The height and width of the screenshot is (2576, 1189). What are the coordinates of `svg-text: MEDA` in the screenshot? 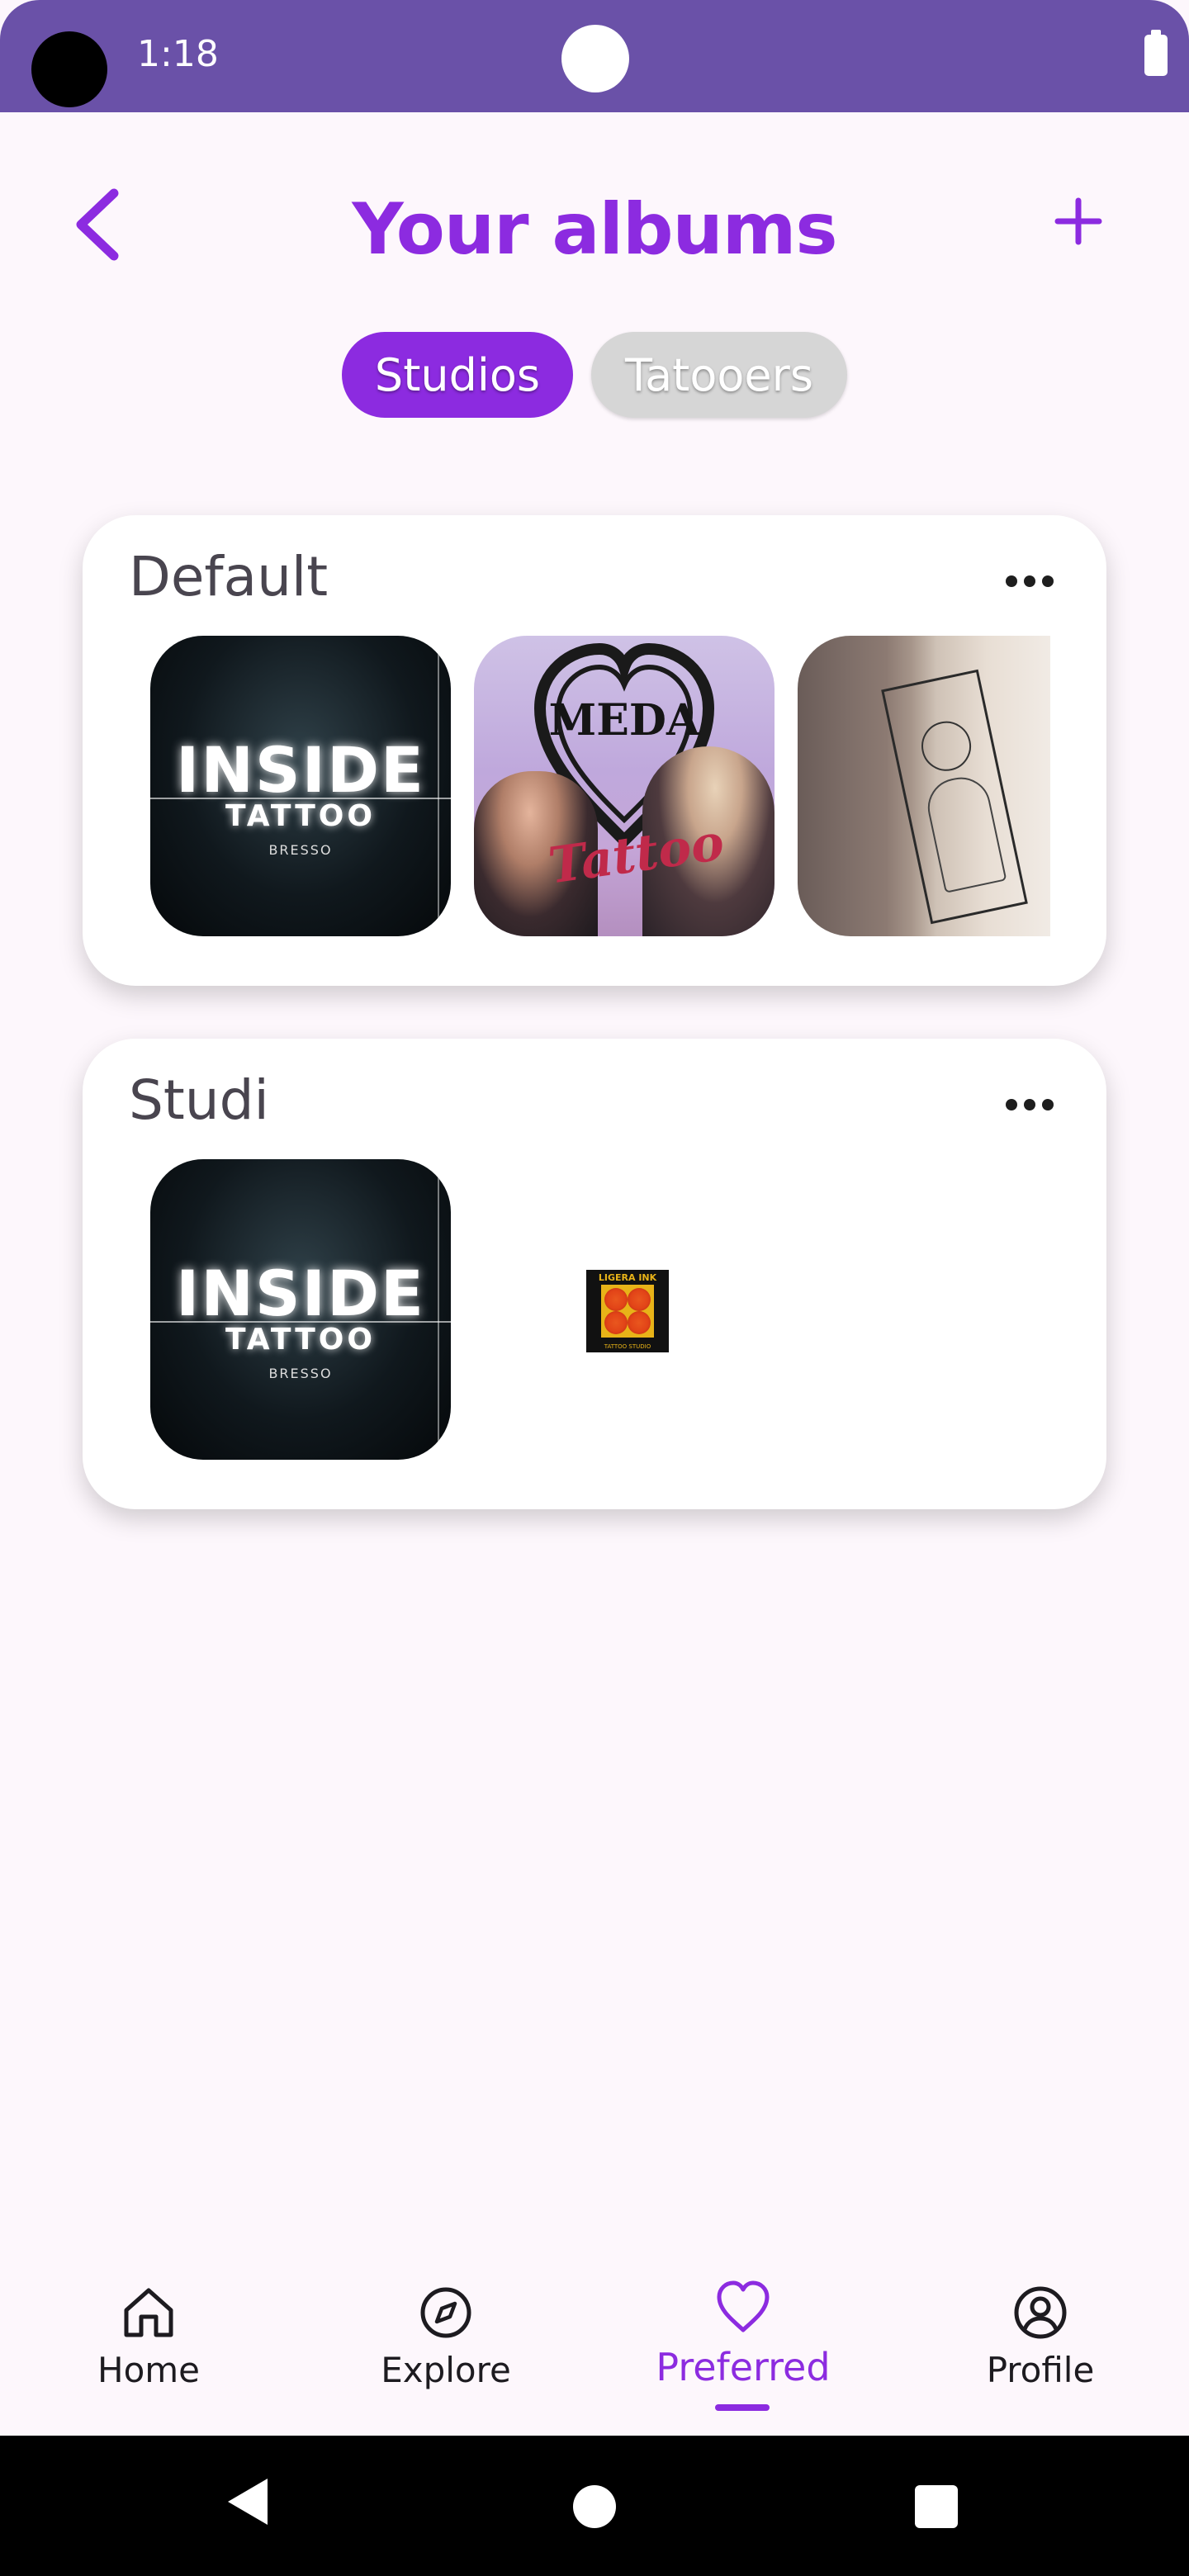 It's located at (624, 720).